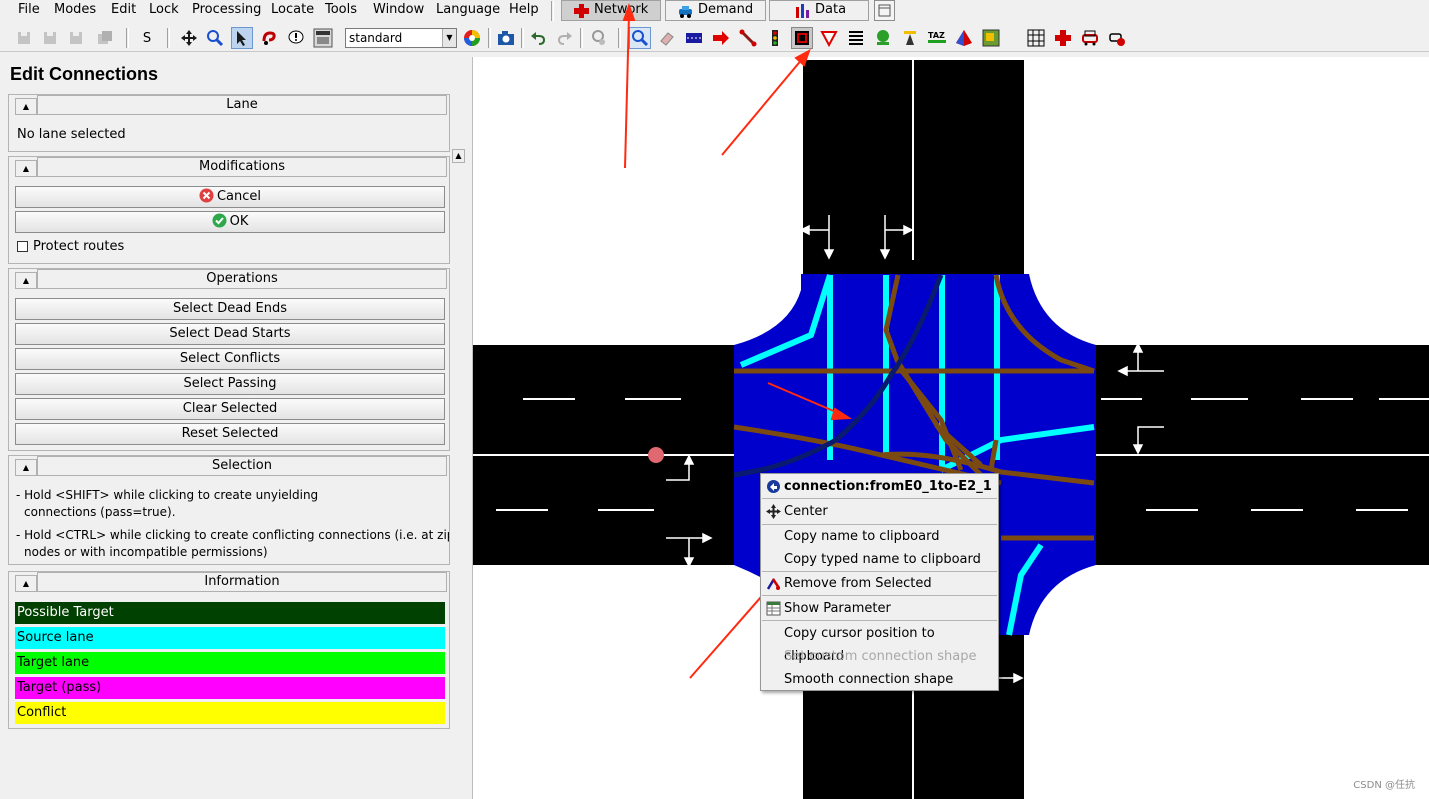  What do you see at coordinates (883, 38) in the screenshot?
I see `additional-button` at bounding box center [883, 38].